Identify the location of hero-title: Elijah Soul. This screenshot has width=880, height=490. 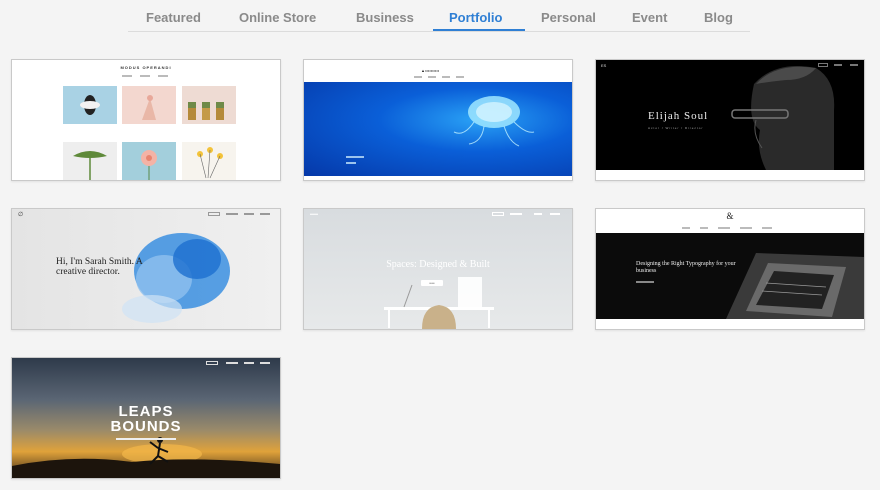
(678, 116).